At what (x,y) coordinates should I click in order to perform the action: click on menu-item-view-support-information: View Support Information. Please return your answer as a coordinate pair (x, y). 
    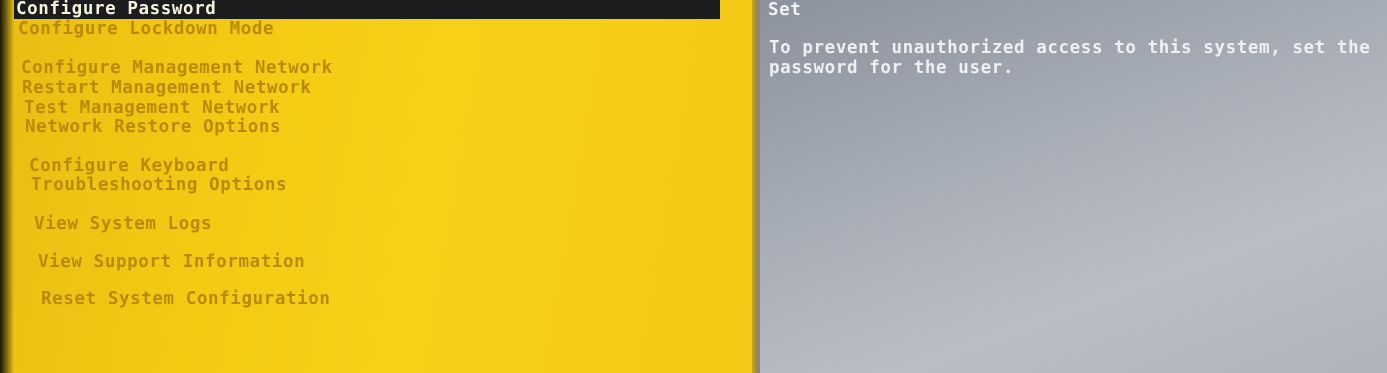
    Looking at the image, I should click on (171, 262).